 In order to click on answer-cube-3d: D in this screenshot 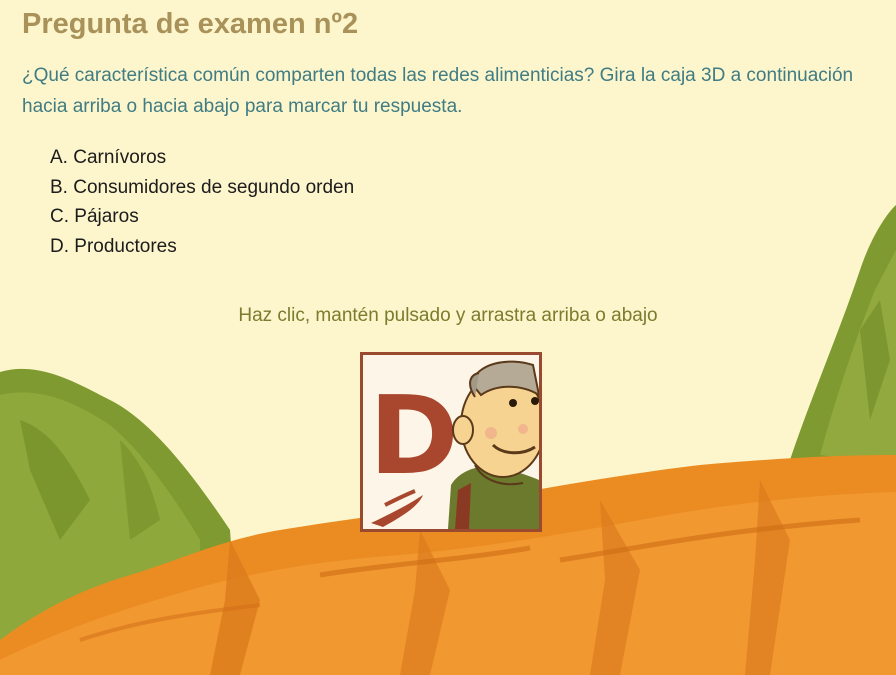, I will do `click(451, 442)`.